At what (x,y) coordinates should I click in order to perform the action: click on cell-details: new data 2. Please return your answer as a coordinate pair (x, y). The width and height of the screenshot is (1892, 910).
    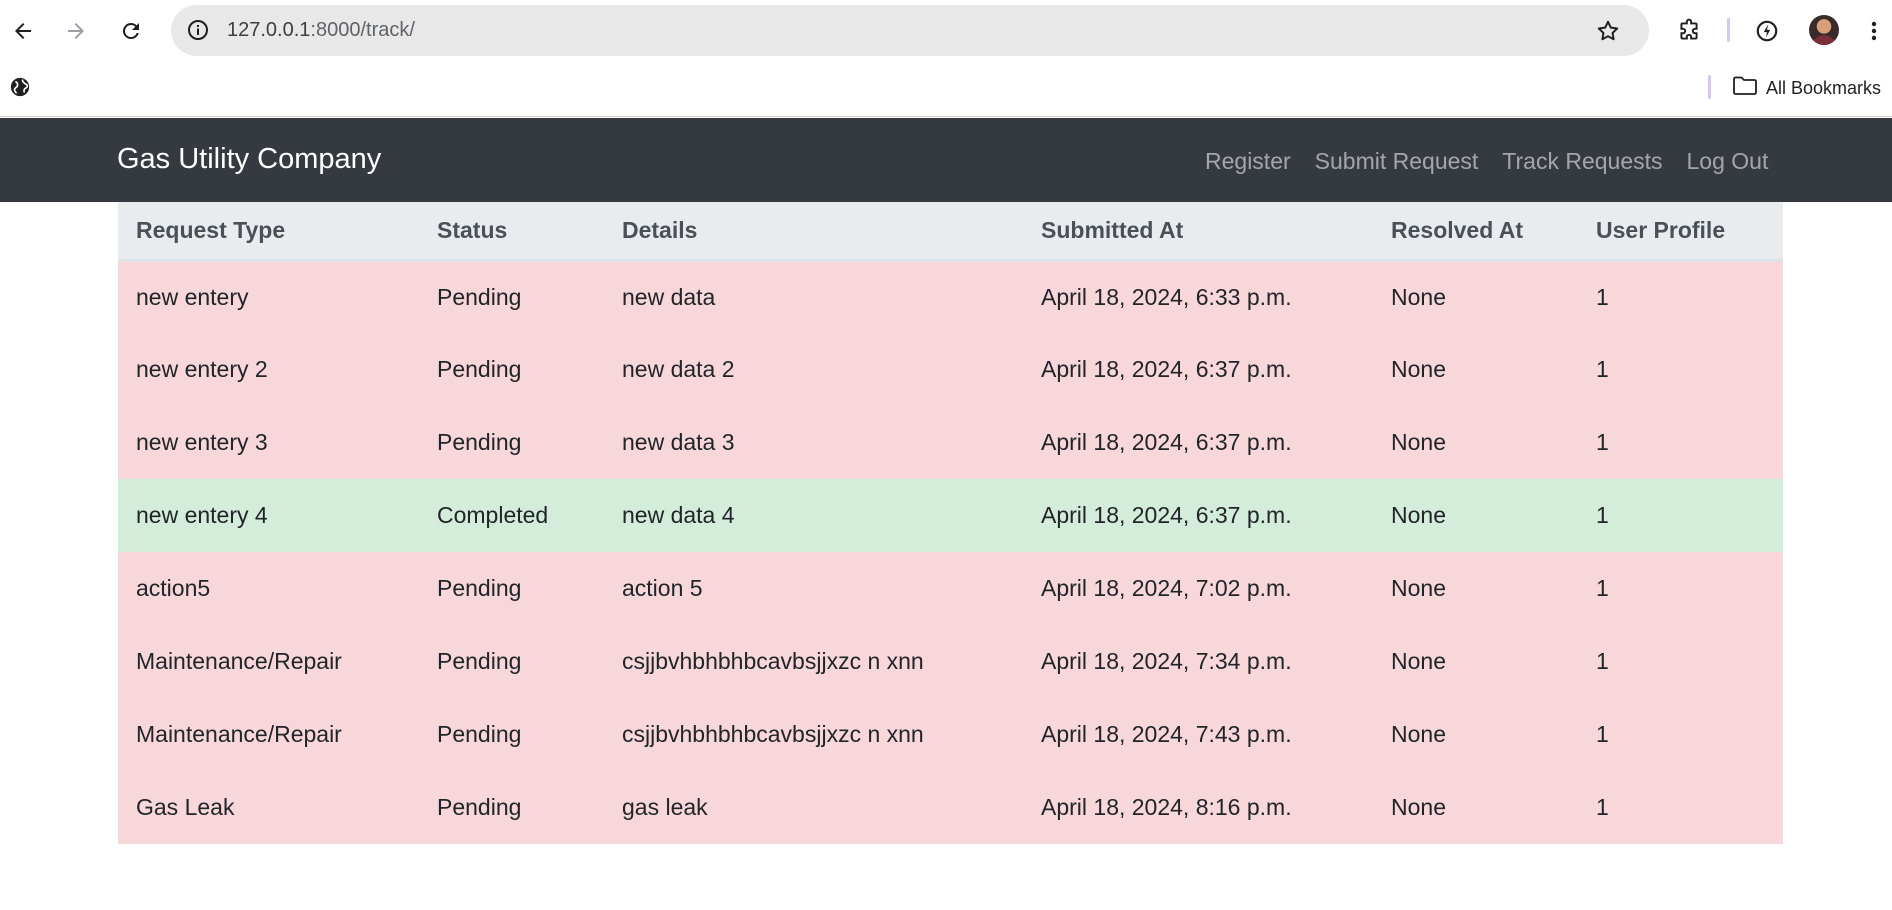
    Looking at the image, I should click on (678, 369).